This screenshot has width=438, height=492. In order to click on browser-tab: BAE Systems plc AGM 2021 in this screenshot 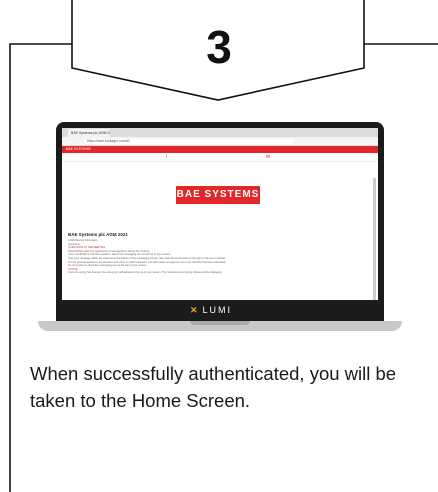, I will do `click(89, 133)`.